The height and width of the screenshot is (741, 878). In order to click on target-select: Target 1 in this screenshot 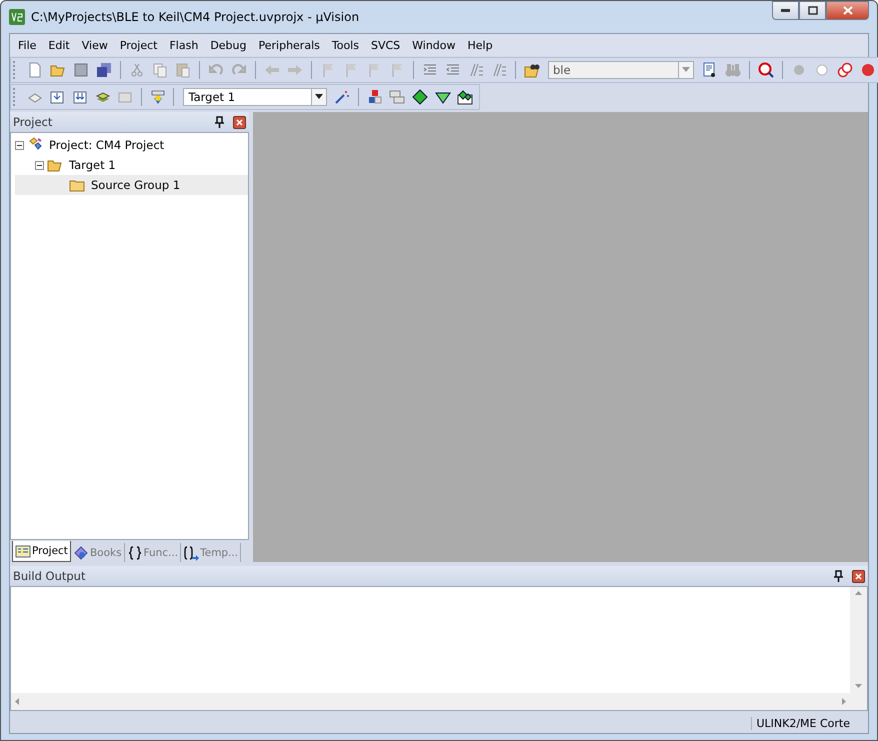, I will do `click(255, 97)`.